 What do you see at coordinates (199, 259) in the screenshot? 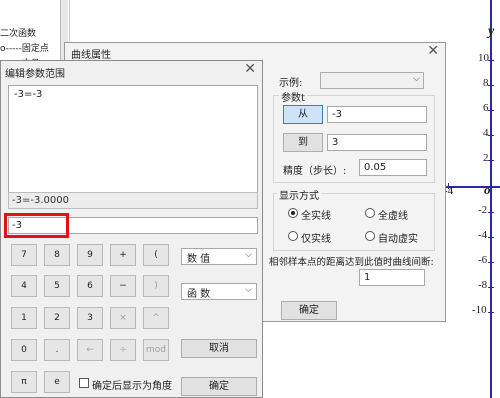
I see `value-select-text: 数 值` at bounding box center [199, 259].